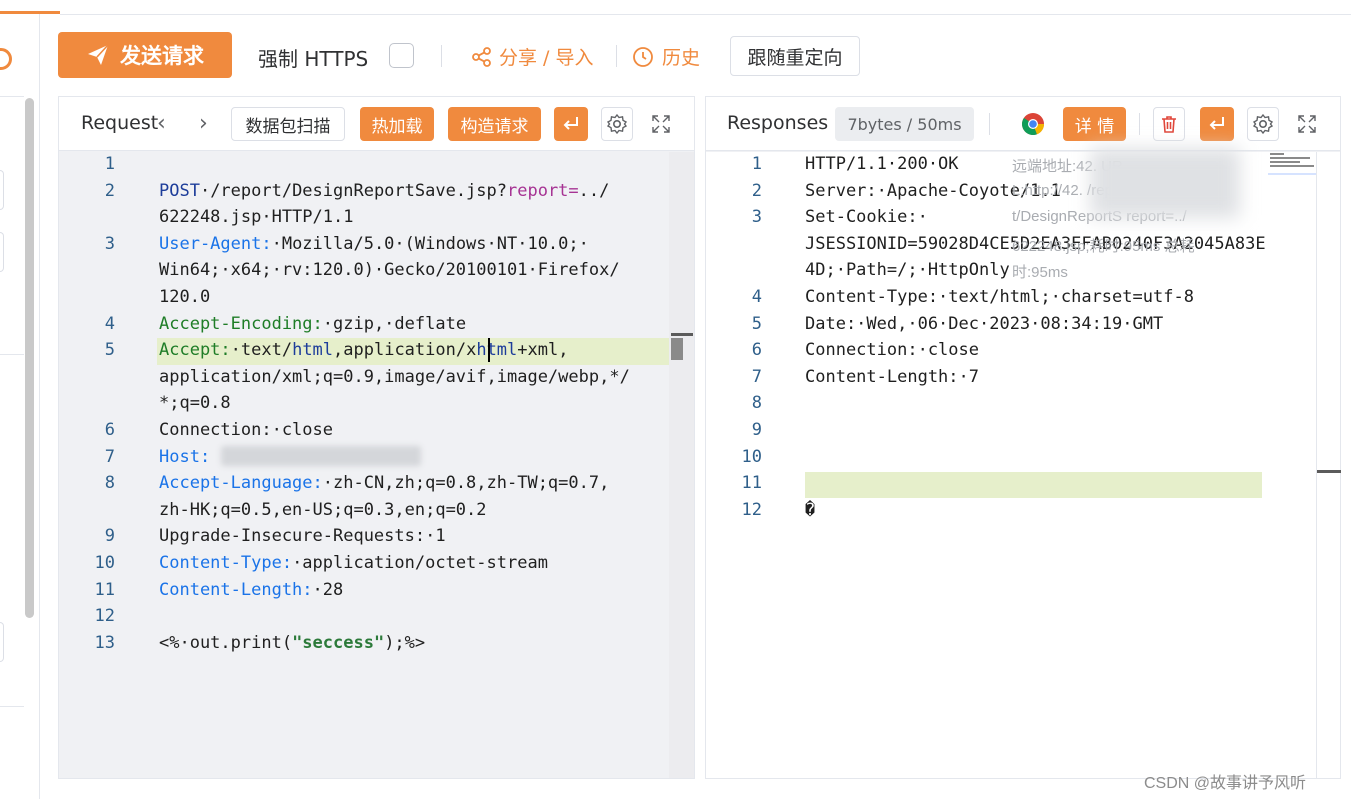 This screenshot has height=799, width=1351. I want to click on response-scroll-marker, so click(1329, 471).